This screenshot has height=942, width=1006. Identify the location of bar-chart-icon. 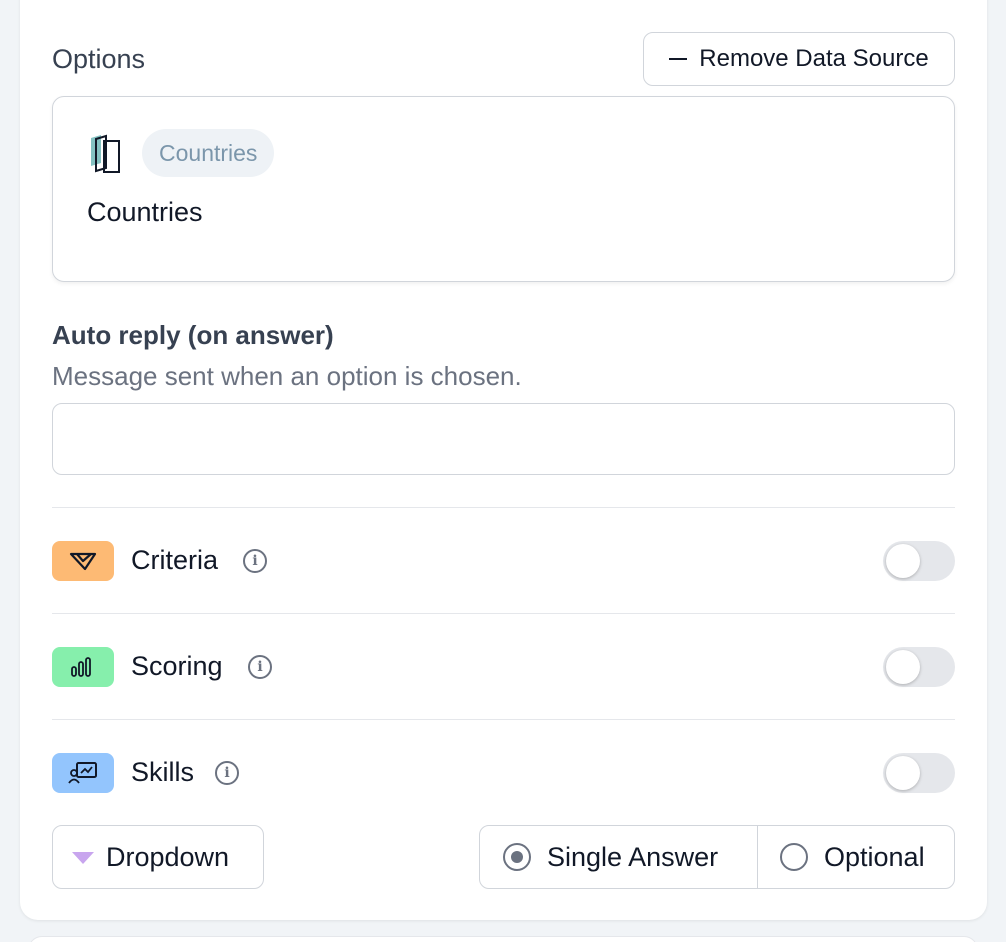
(81, 667).